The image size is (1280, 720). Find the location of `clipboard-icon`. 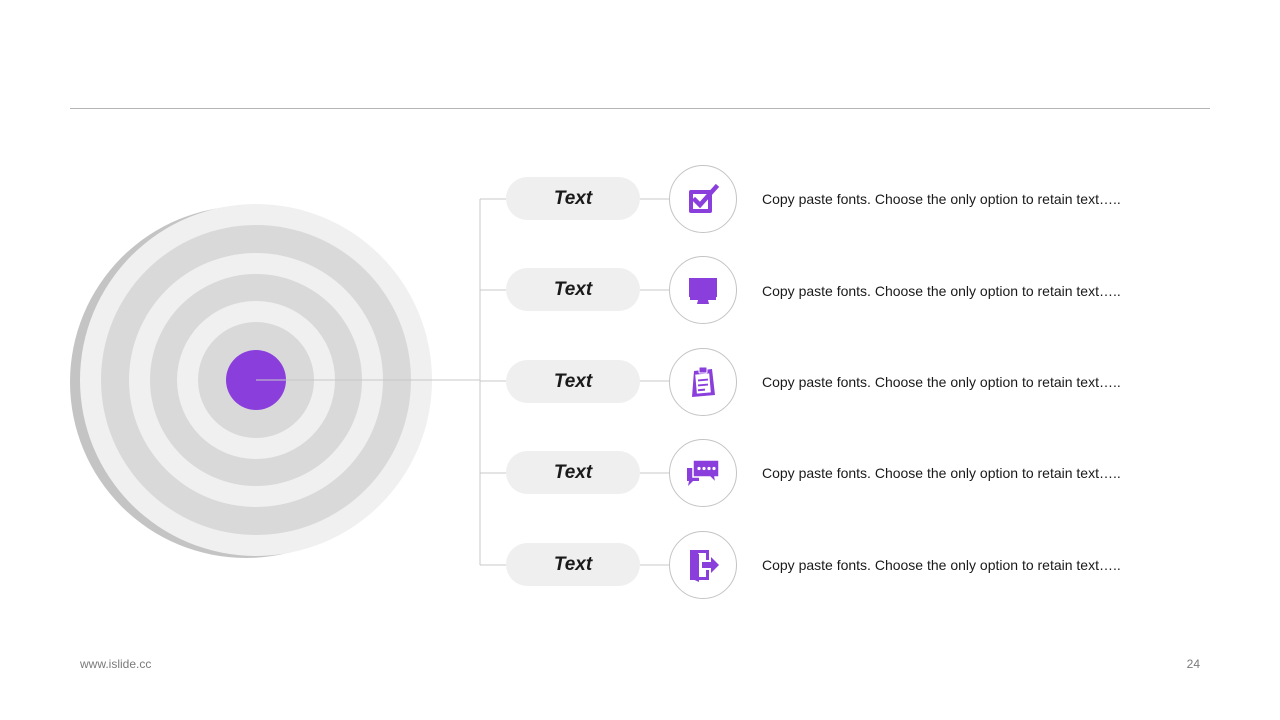

clipboard-icon is located at coordinates (703, 381).